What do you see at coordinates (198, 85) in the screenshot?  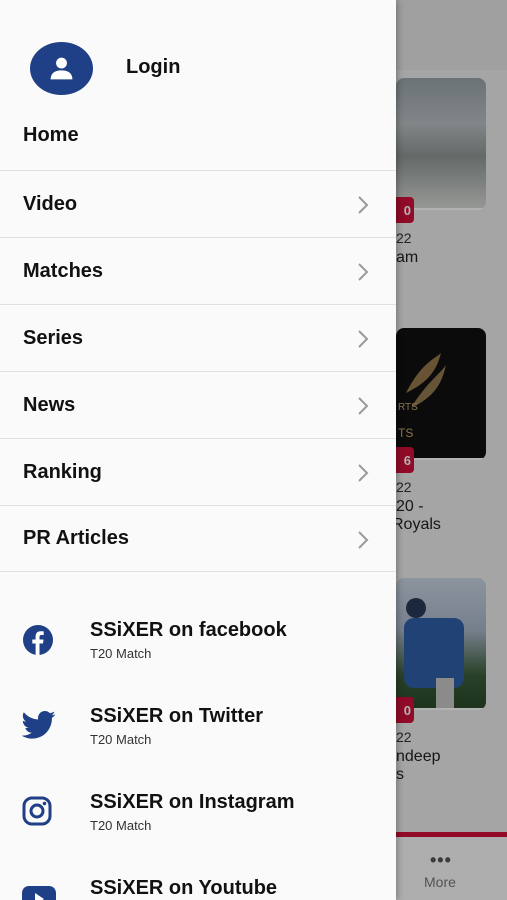 I see `drawer-header: Login Home` at bounding box center [198, 85].